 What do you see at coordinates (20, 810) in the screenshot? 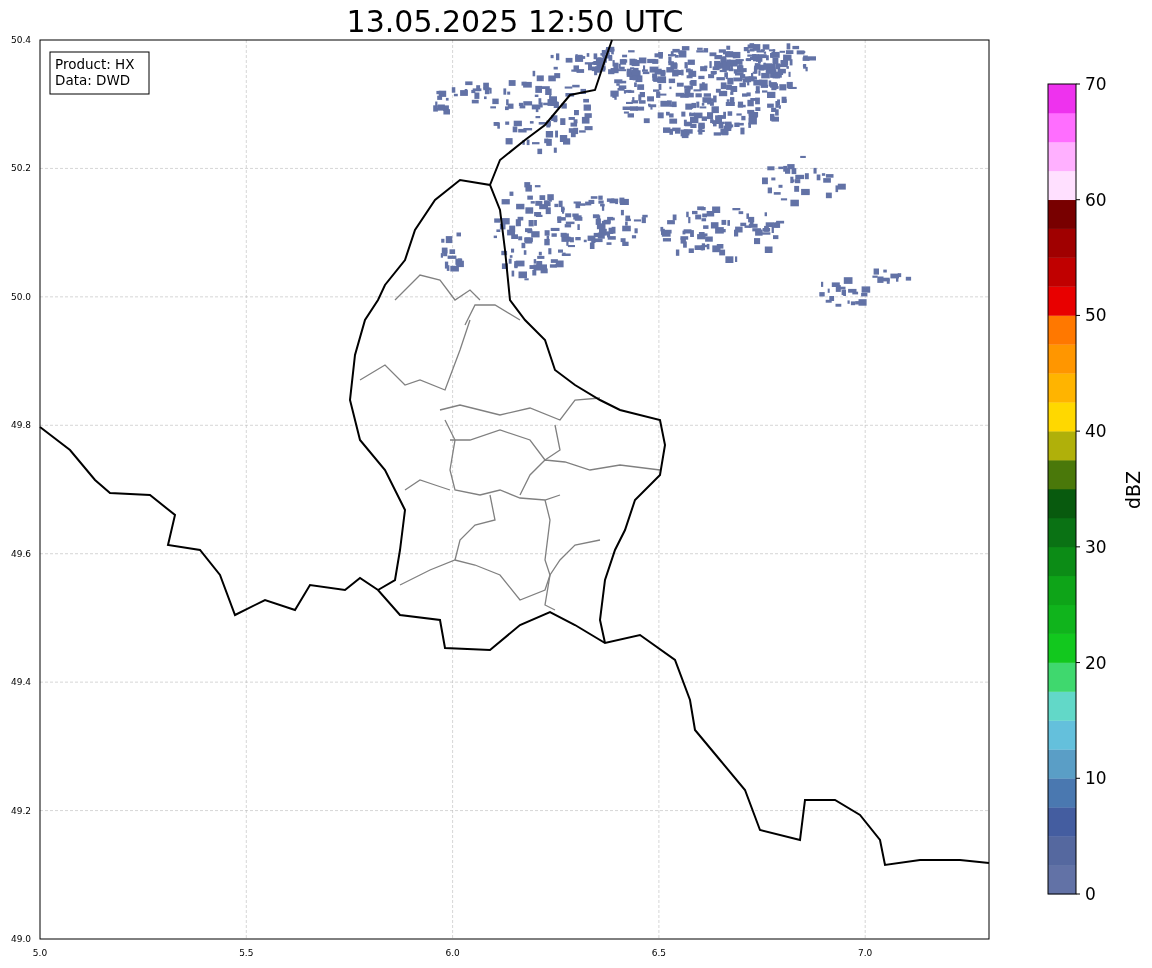
I see `y-tick-label: 49.2` at bounding box center [20, 810].